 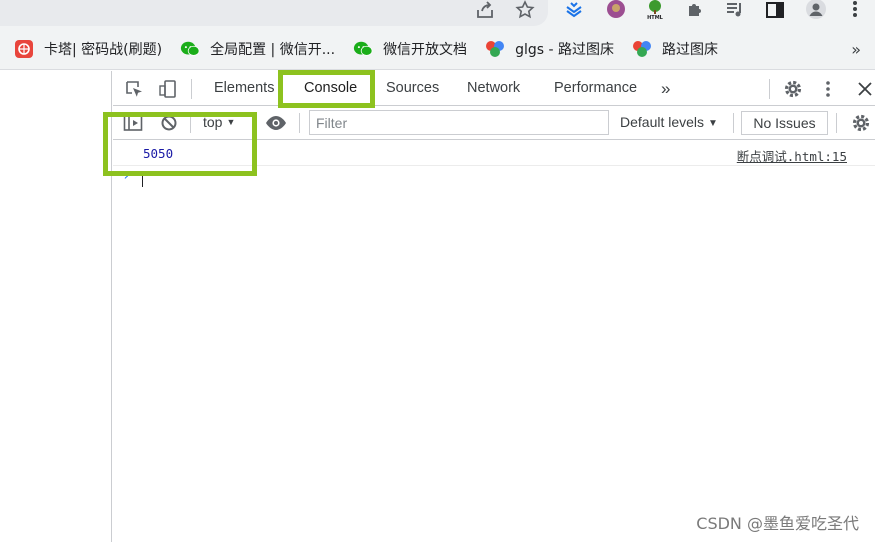 What do you see at coordinates (689, 49) in the screenshot?
I see `bookmark-label: 路过图床` at bounding box center [689, 49].